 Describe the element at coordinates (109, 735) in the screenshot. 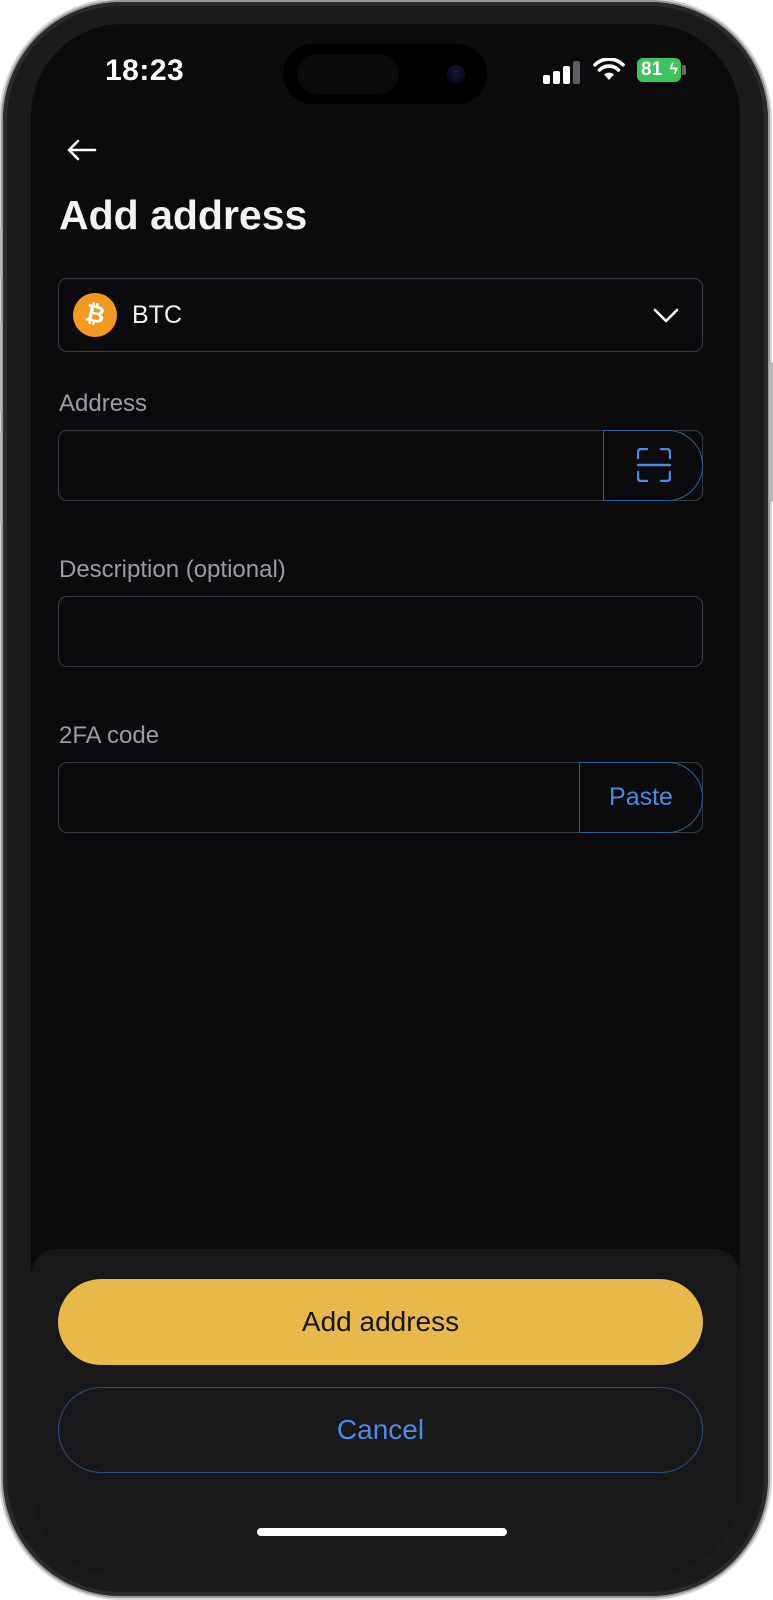

I see `twofa-label: 2FA code` at that location.